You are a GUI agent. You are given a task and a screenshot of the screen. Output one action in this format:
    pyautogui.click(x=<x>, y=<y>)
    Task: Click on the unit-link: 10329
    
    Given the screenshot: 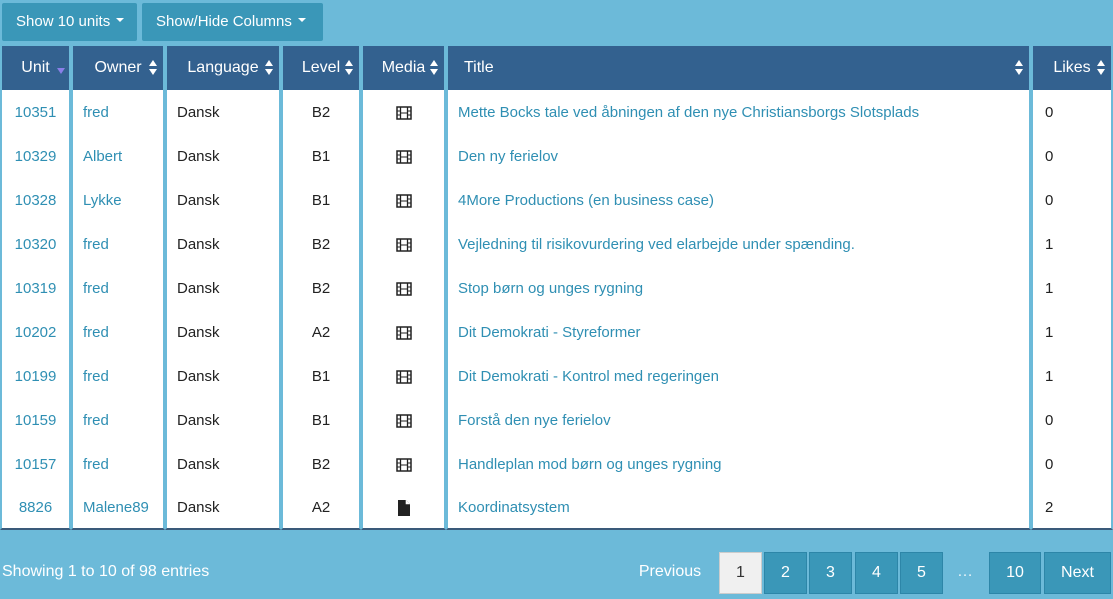 What is the action you would take?
    pyautogui.click(x=36, y=156)
    